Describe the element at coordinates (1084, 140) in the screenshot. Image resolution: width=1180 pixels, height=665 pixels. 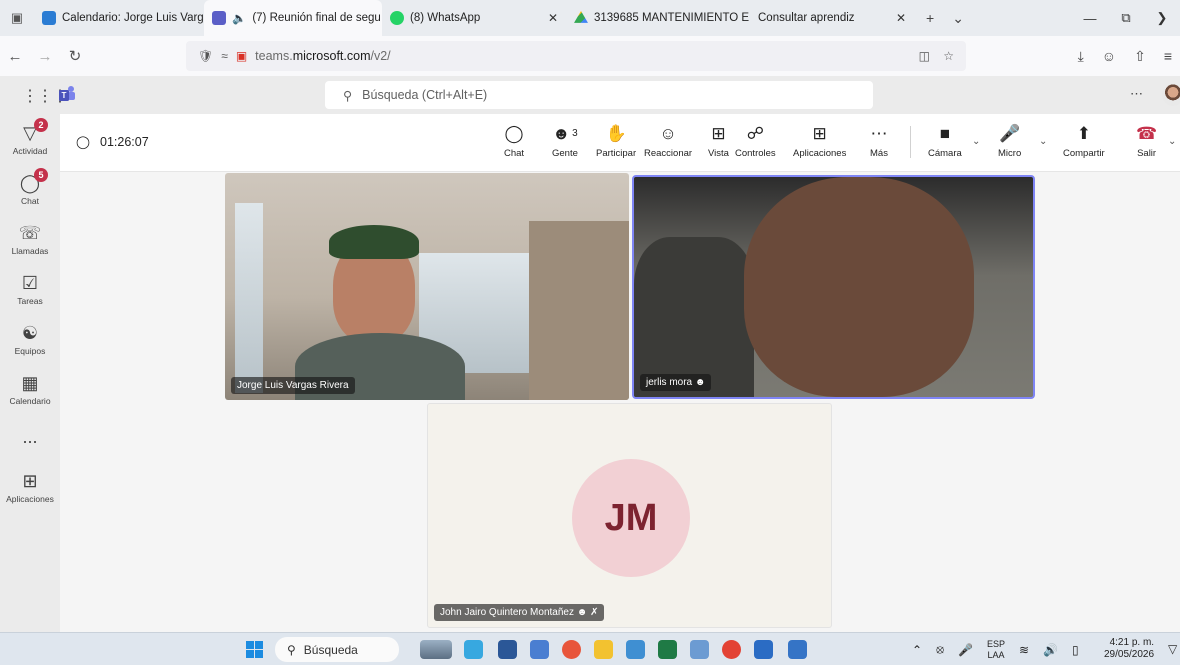
I see `share-button: ⬆ Compartir` at that location.